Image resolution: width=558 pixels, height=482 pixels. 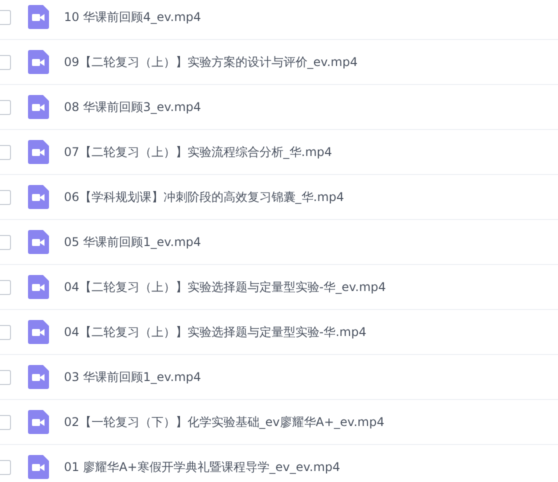 I want to click on file-name: 05 华课前回顾1_ev.mp4, so click(x=133, y=242).